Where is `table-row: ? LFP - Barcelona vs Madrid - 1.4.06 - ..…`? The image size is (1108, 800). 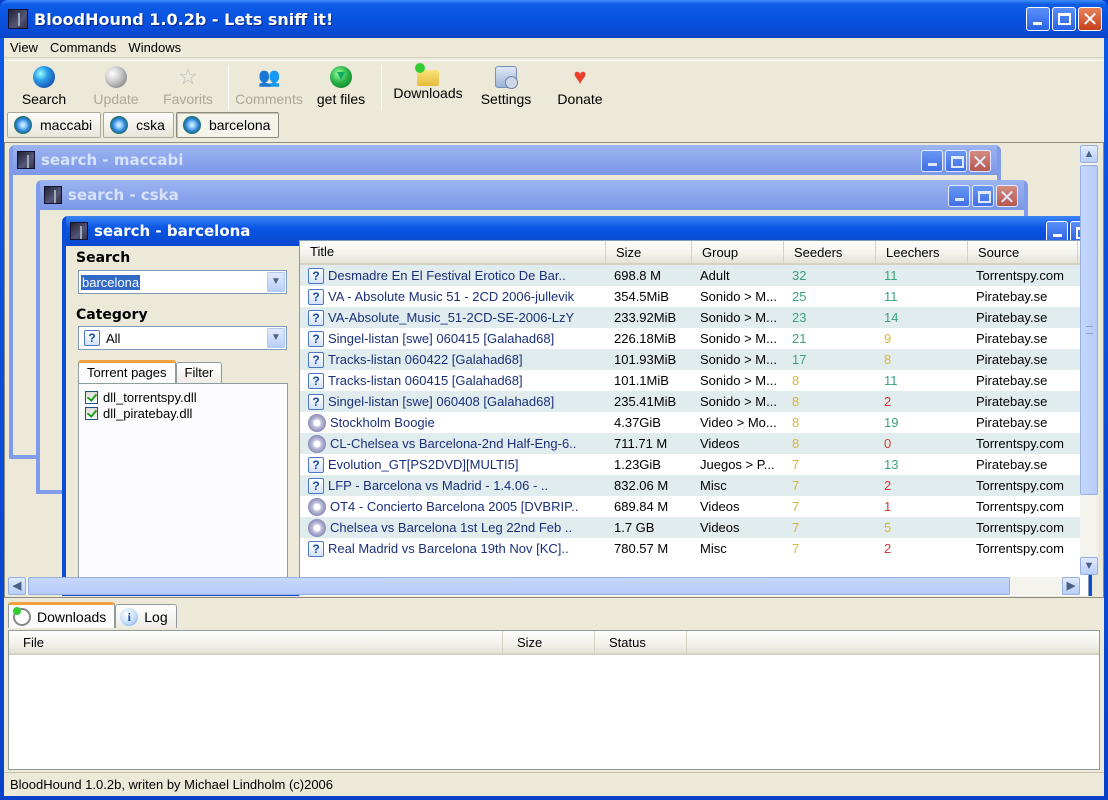 table-row: ? LFP - Barcelona vs Madrid - 1.4.06 - ..… is located at coordinates (694, 485).